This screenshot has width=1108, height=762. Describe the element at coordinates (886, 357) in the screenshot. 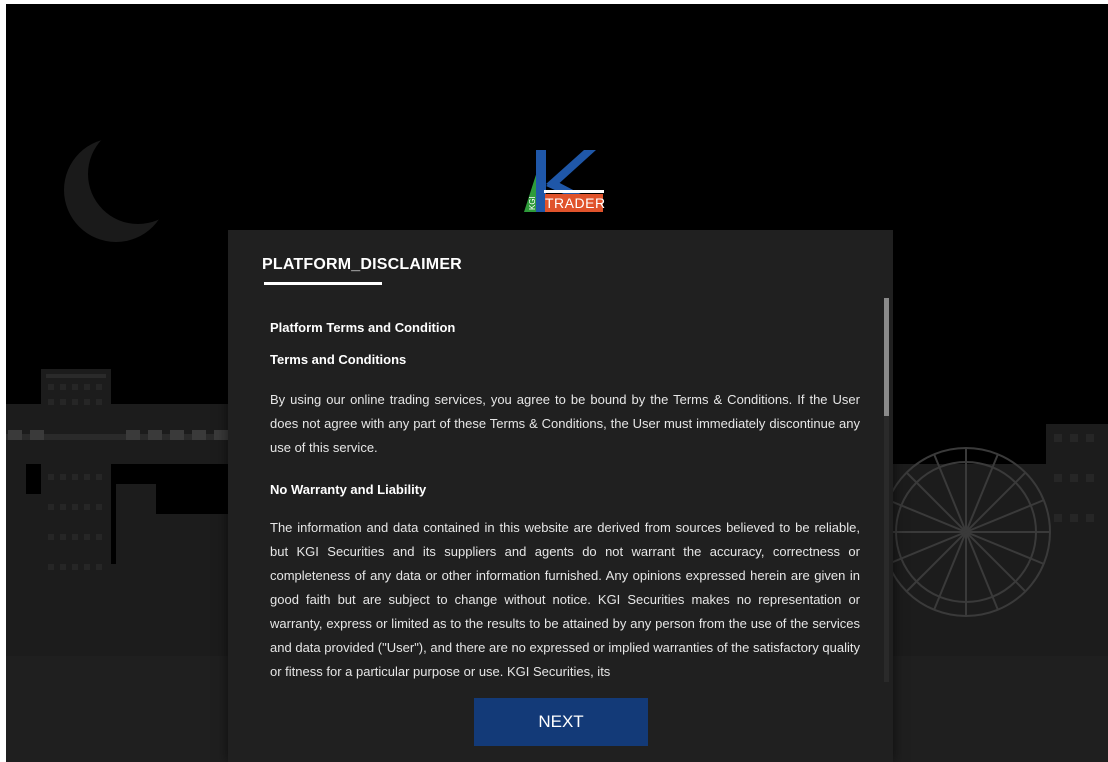

I see `scrollbar-thumb` at that location.